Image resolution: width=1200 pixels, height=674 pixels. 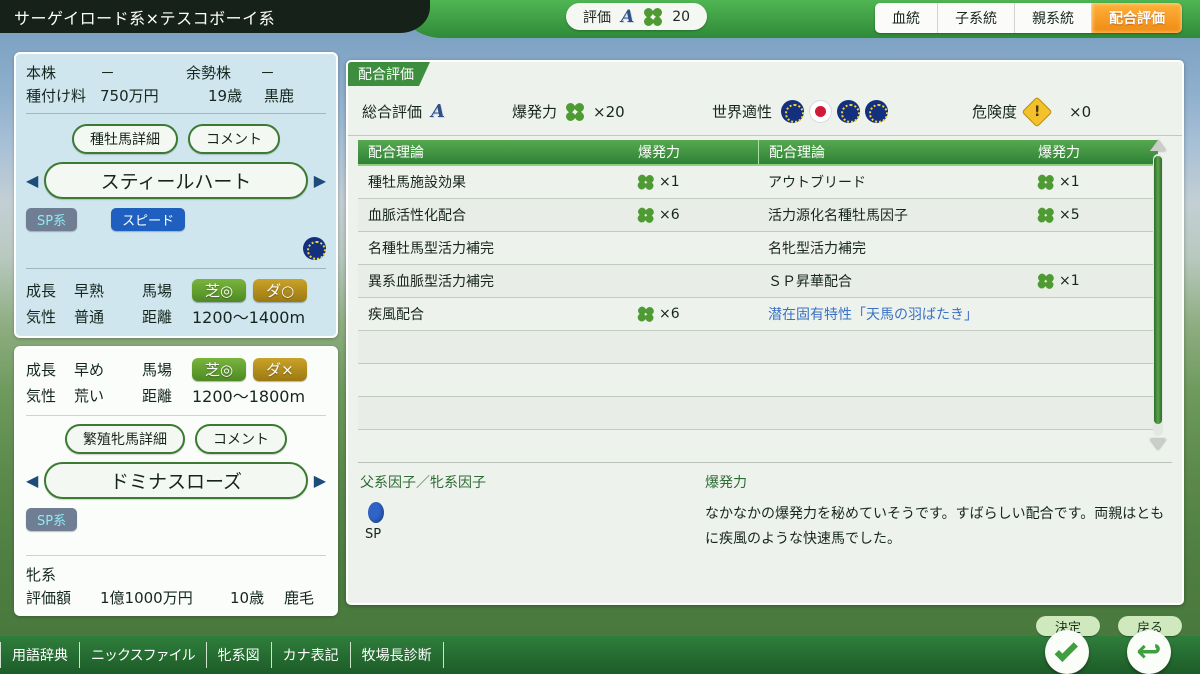 What do you see at coordinates (176, 72) in the screenshot?
I see `sire-stock-row: 本株 － 余勢株 －` at bounding box center [176, 72].